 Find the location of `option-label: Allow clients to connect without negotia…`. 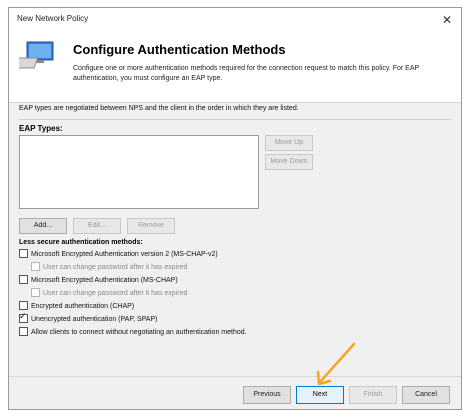

option-label: Allow clients to connect without negotia… is located at coordinates (139, 332).